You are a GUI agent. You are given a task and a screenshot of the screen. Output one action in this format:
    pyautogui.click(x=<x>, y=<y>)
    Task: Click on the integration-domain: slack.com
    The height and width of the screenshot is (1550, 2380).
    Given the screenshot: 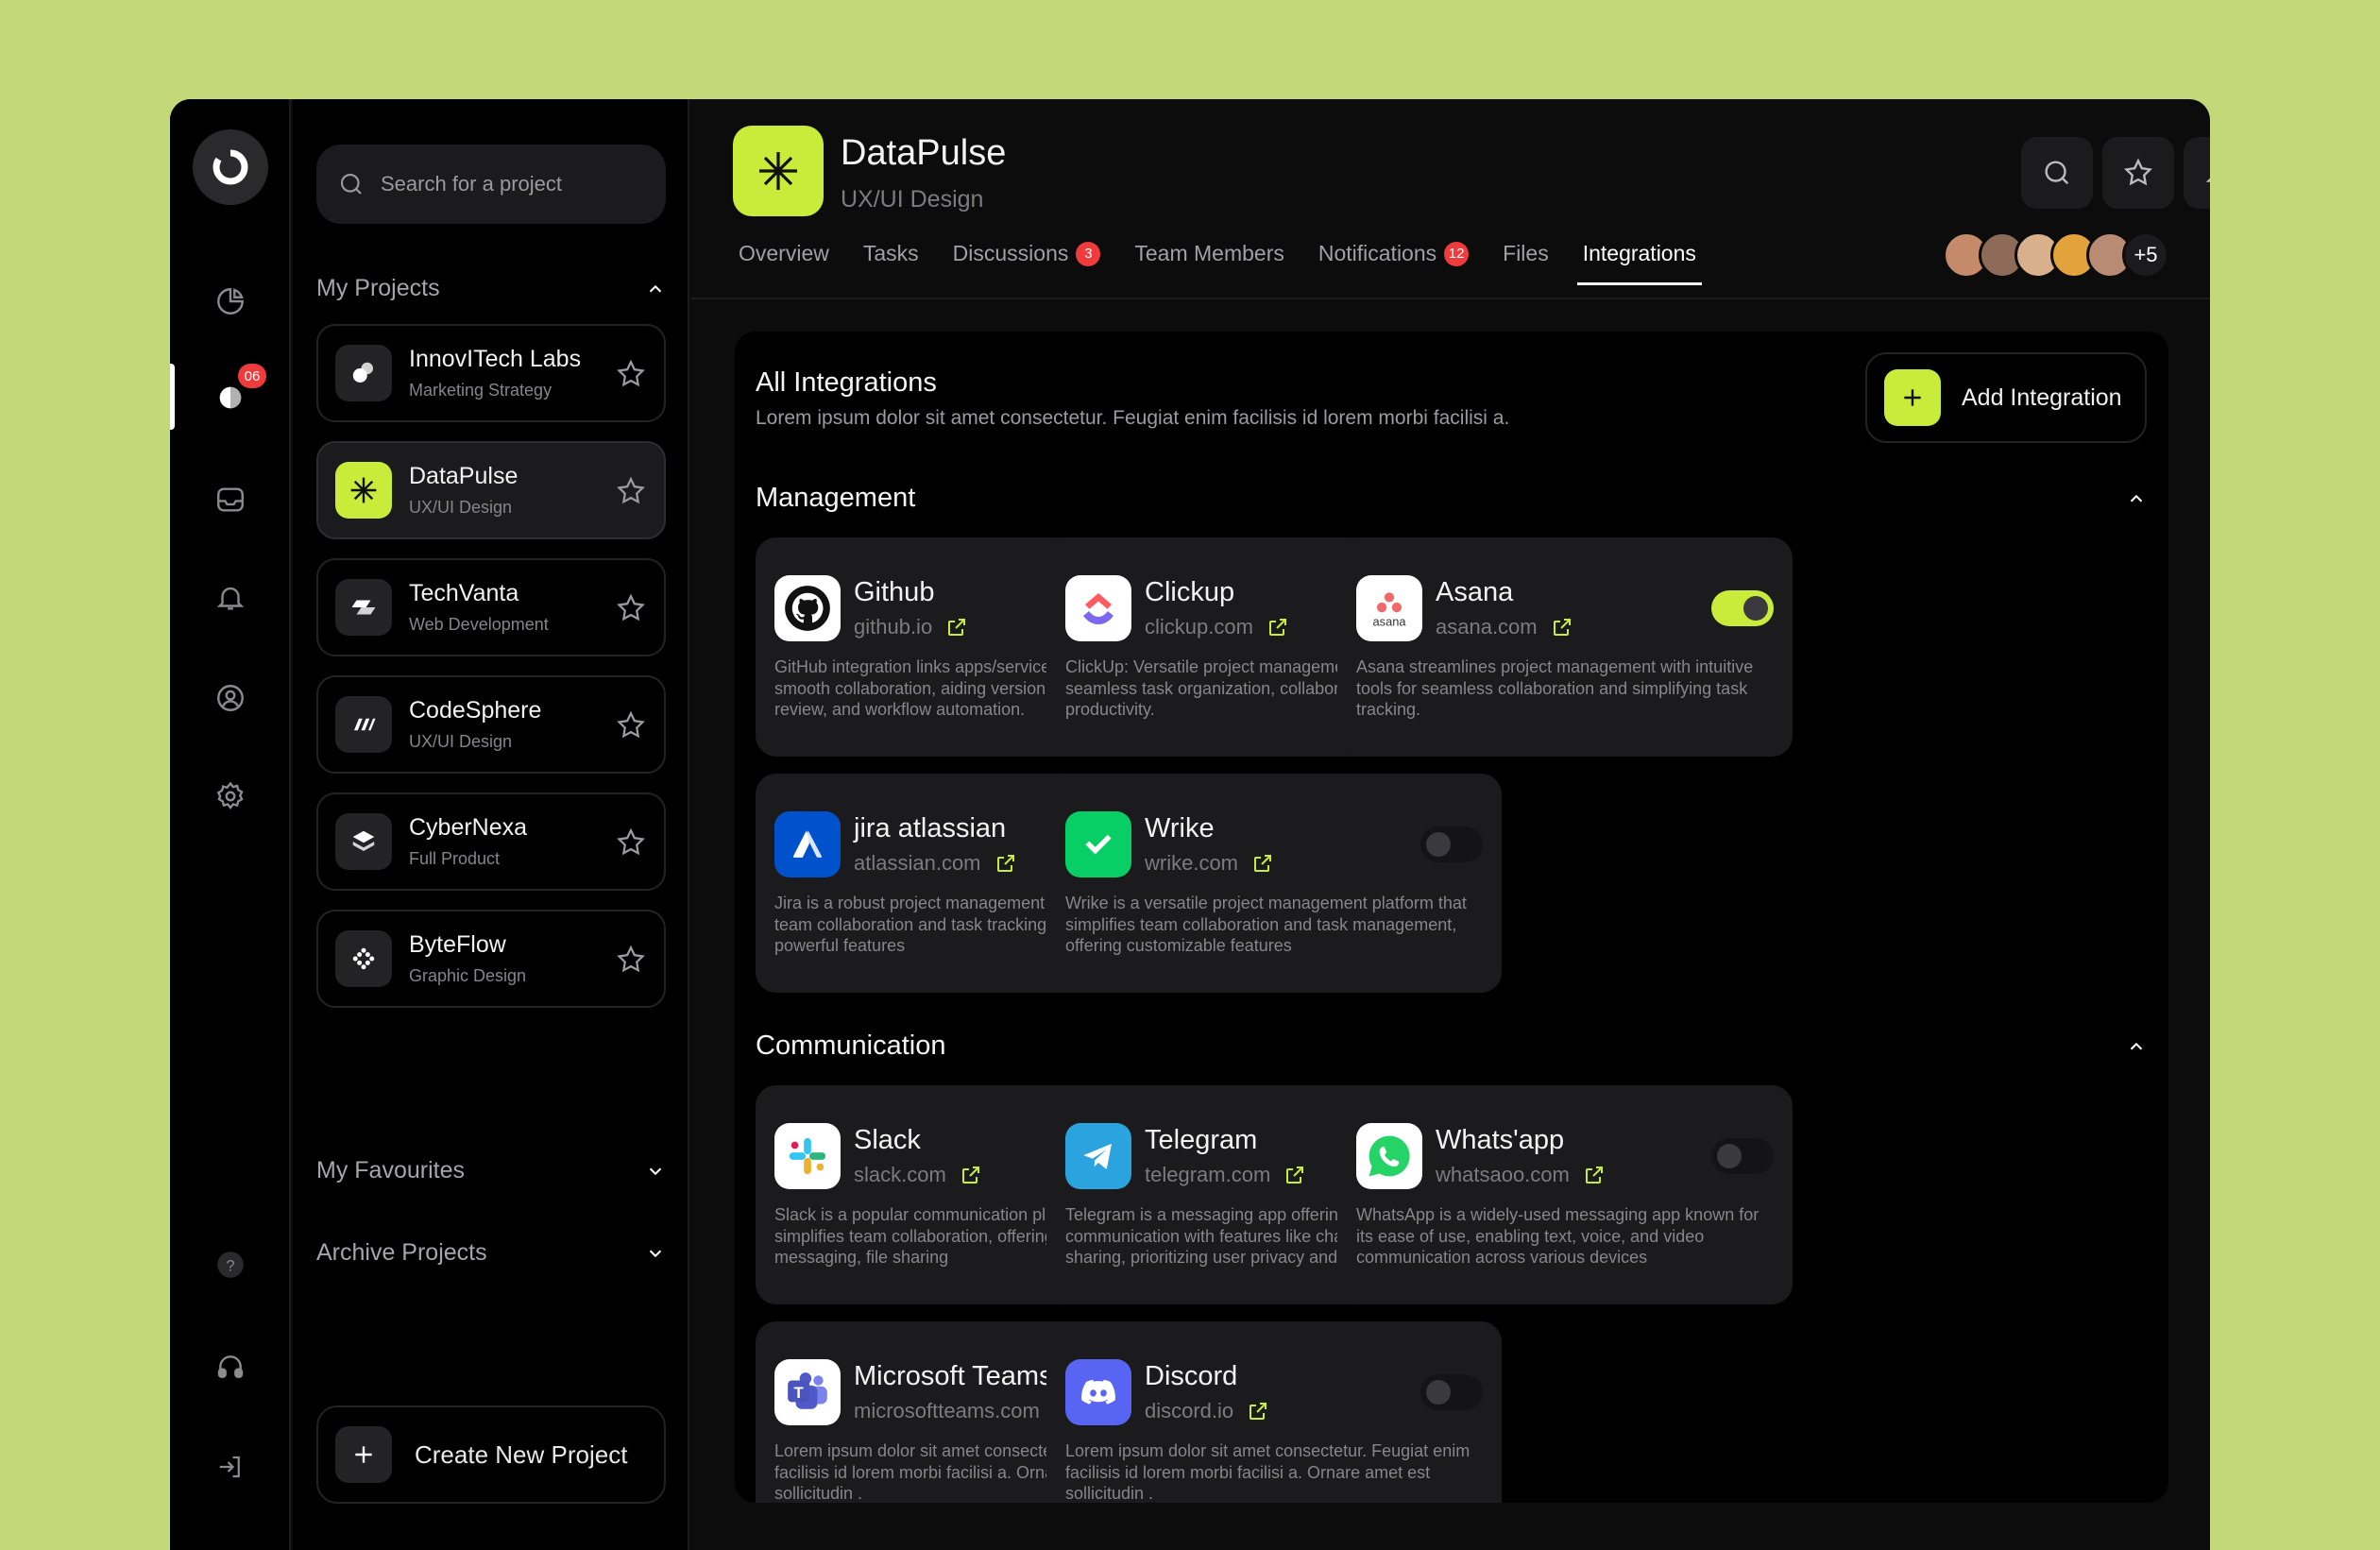 What is the action you would take?
    pyautogui.click(x=900, y=1174)
    